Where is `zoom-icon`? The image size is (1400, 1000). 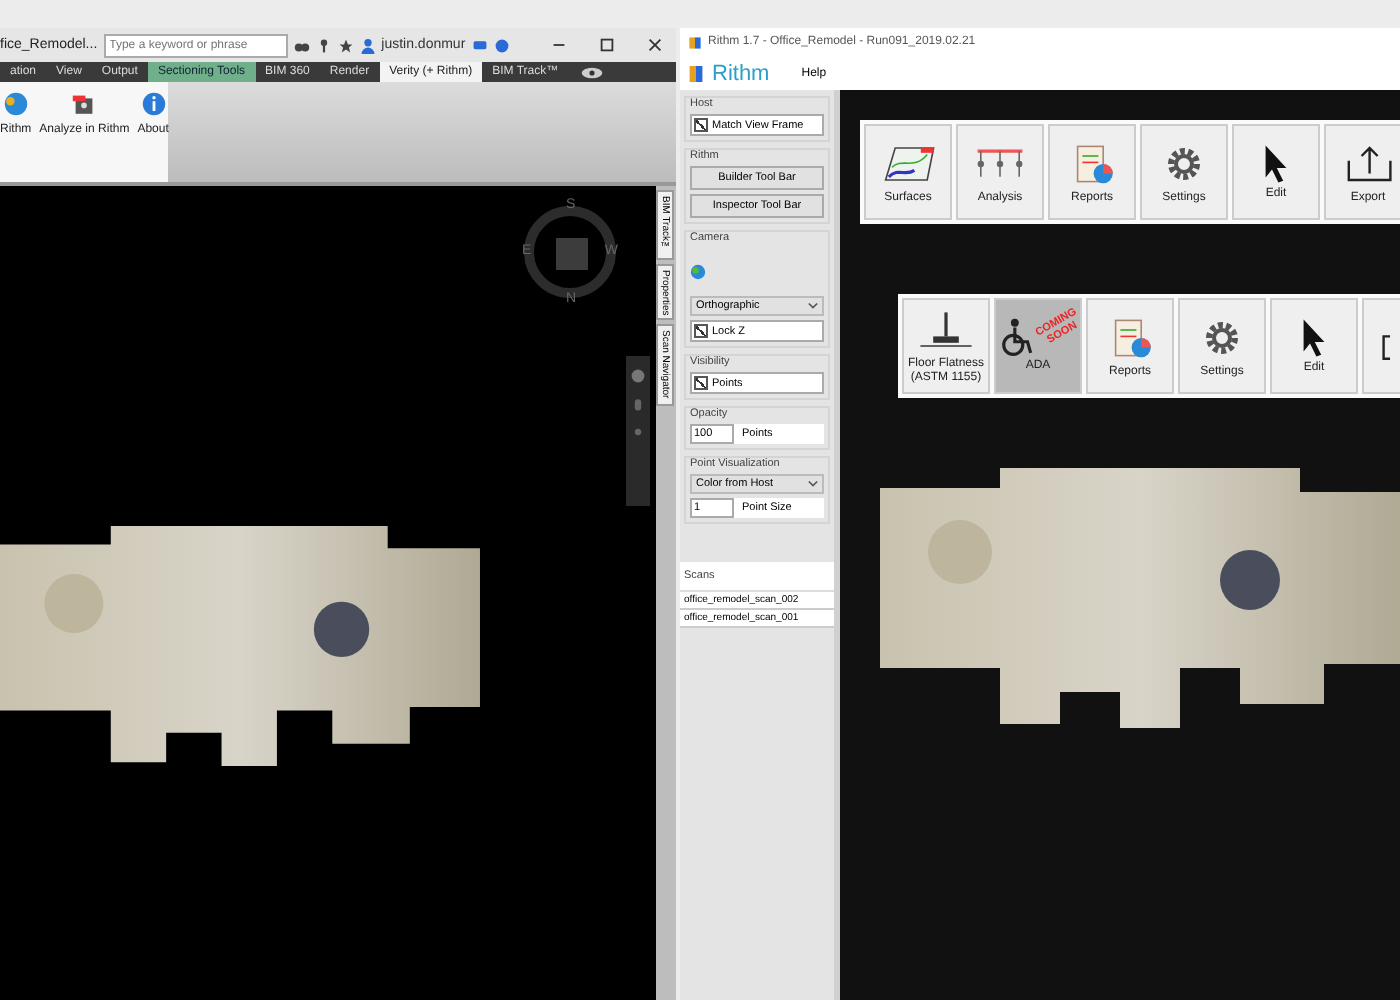
zoom-icon is located at coordinates (638, 432).